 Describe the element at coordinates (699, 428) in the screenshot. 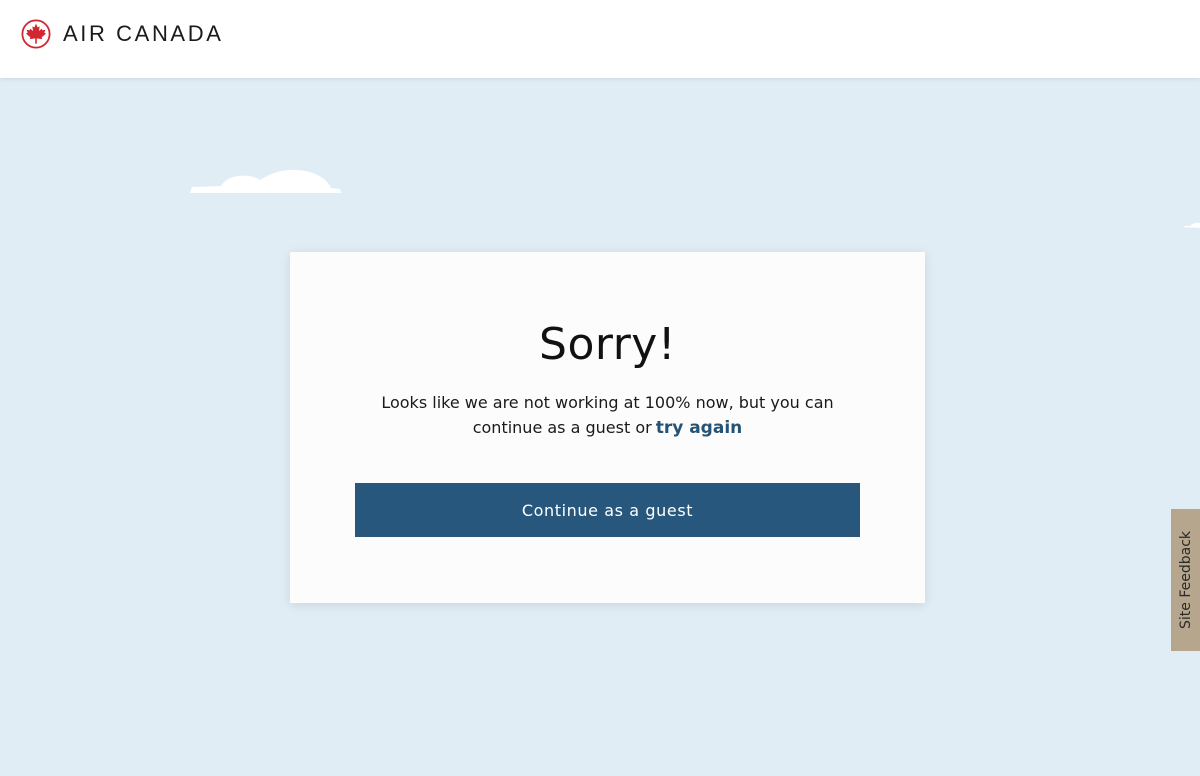

I see `try-again-link: try again` at that location.